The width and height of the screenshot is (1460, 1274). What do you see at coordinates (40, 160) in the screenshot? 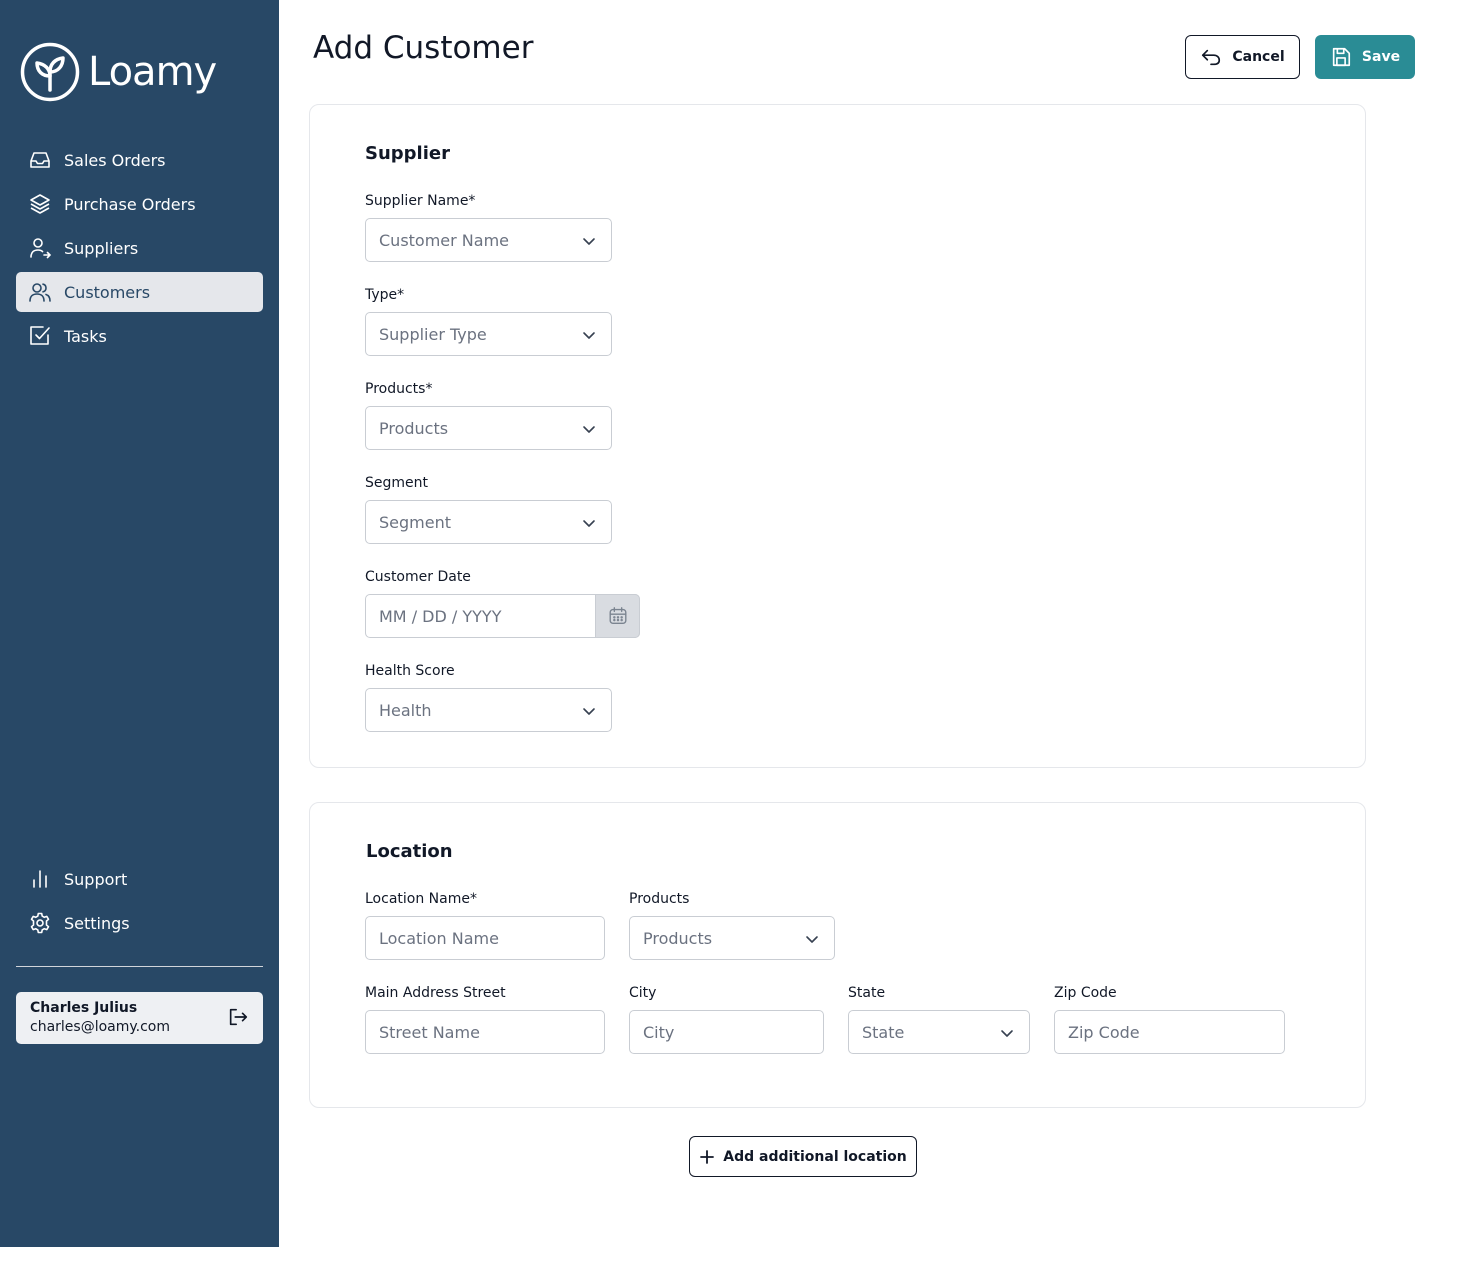
I see `inbox-icon` at bounding box center [40, 160].